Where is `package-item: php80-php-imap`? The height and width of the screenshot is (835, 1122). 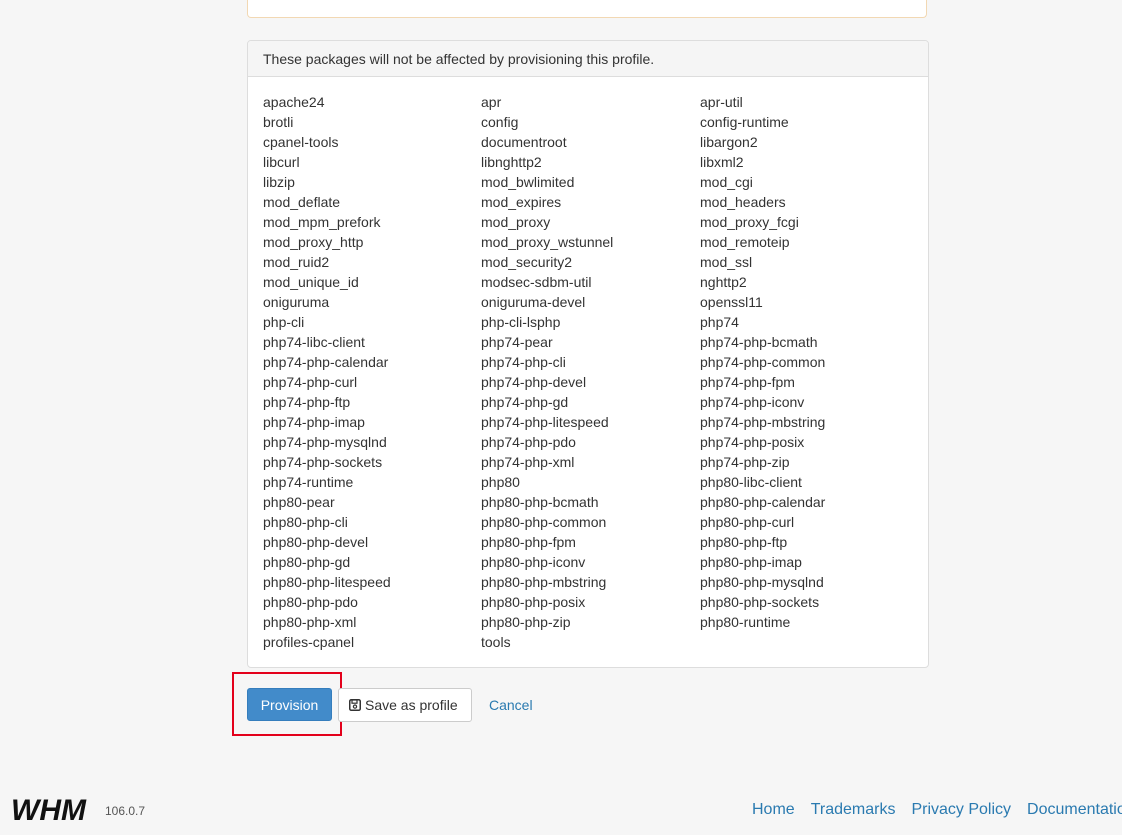
package-item: php80-php-imap is located at coordinates (751, 562).